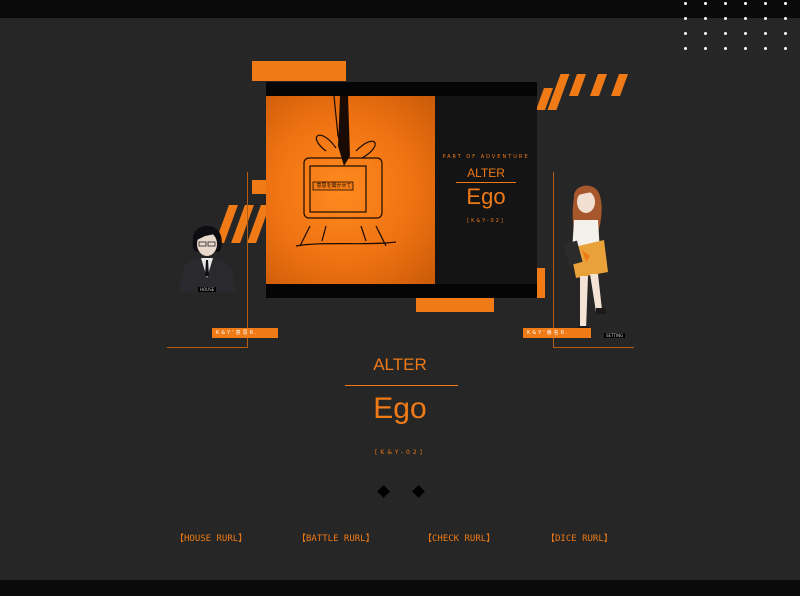  Describe the element at coordinates (245, 333) in the screenshot. I see `left-character-tag: K&Y'意思R.` at that location.